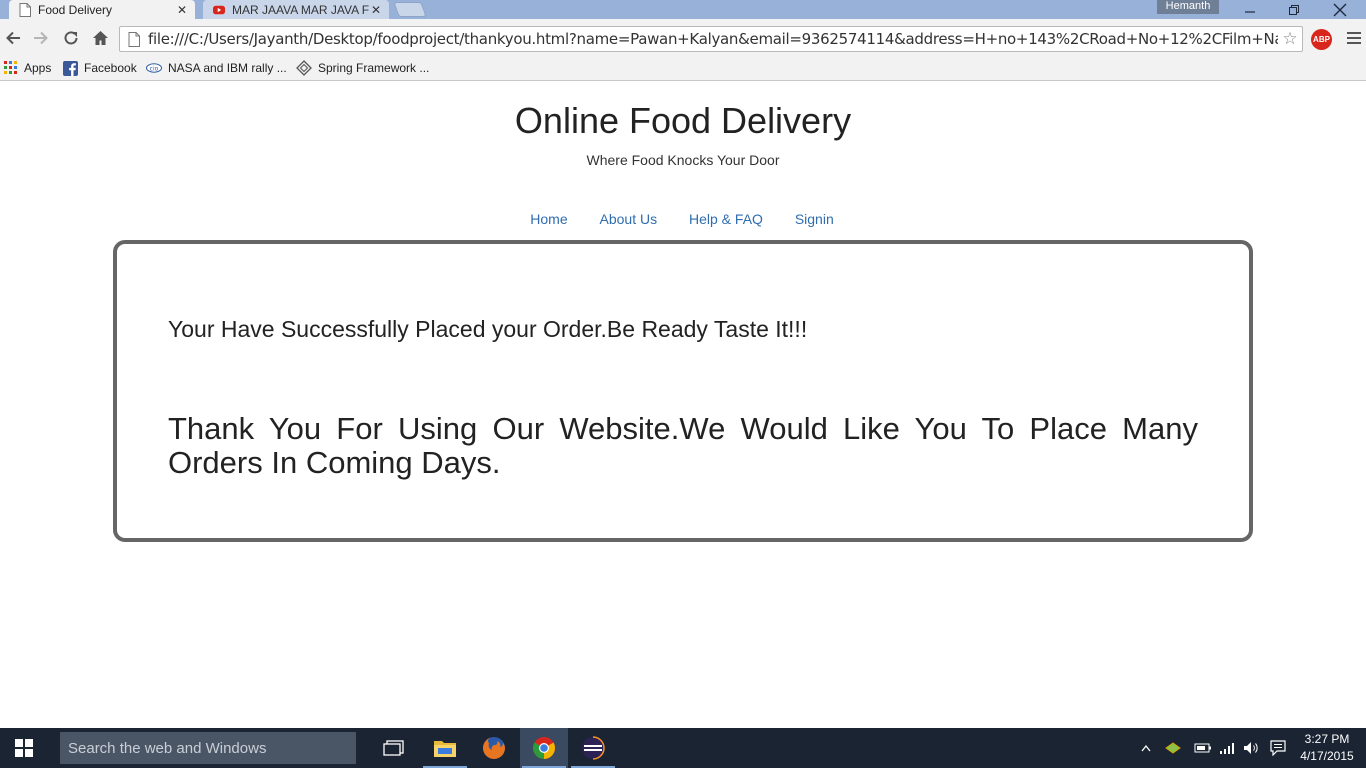 Image resolution: width=1366 pixels, height=768 pixels. What do you see at coordinates (208, 748) in the screenshot?
I see `taskbar-search-input: Search the web and Windows` at bounding box center [208, 748].